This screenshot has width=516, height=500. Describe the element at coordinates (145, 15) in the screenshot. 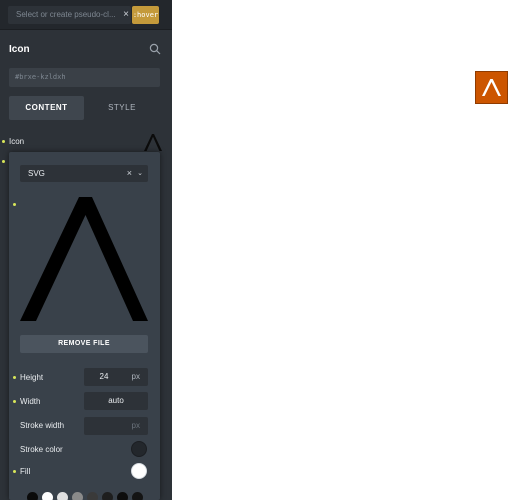

I see `hover-state-badge: :hover` at that location.